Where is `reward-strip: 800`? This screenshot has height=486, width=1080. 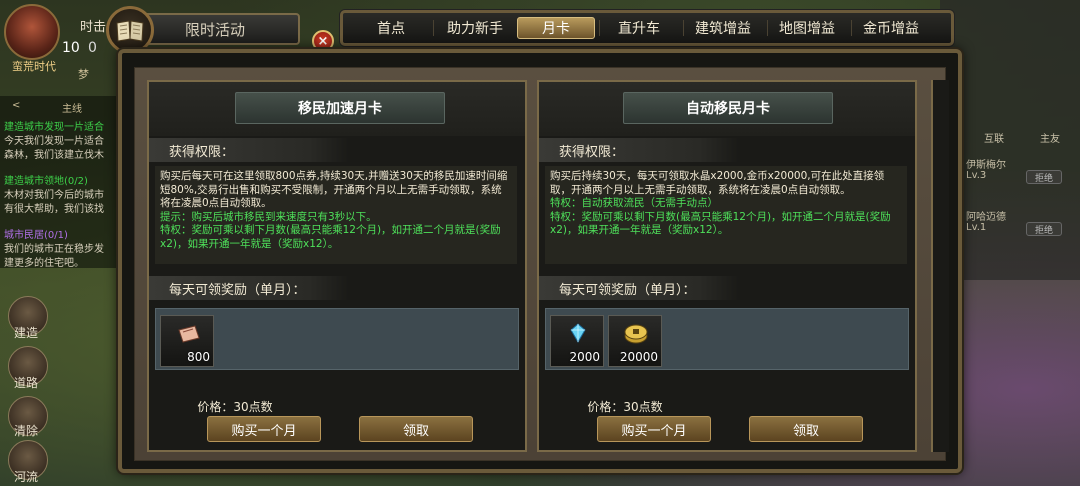 reward-strip: 800 is located at coordinates (337, 339).